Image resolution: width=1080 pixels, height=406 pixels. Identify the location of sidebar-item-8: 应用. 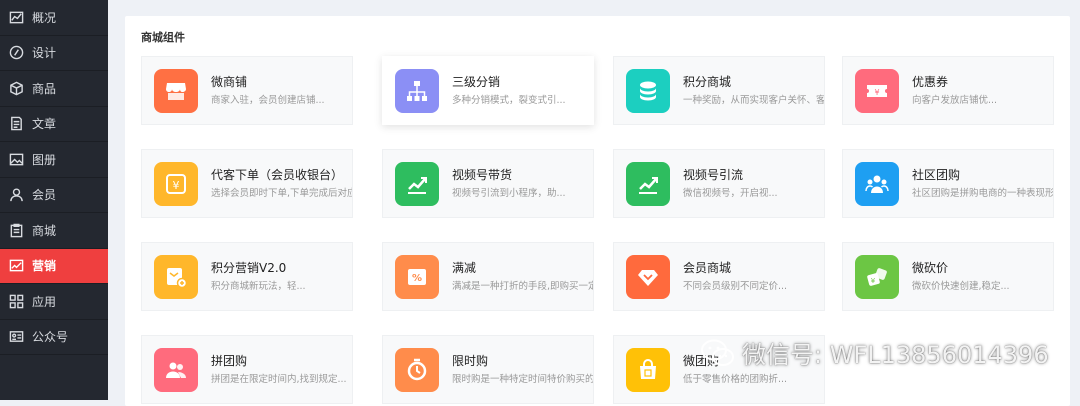
(54, 302).